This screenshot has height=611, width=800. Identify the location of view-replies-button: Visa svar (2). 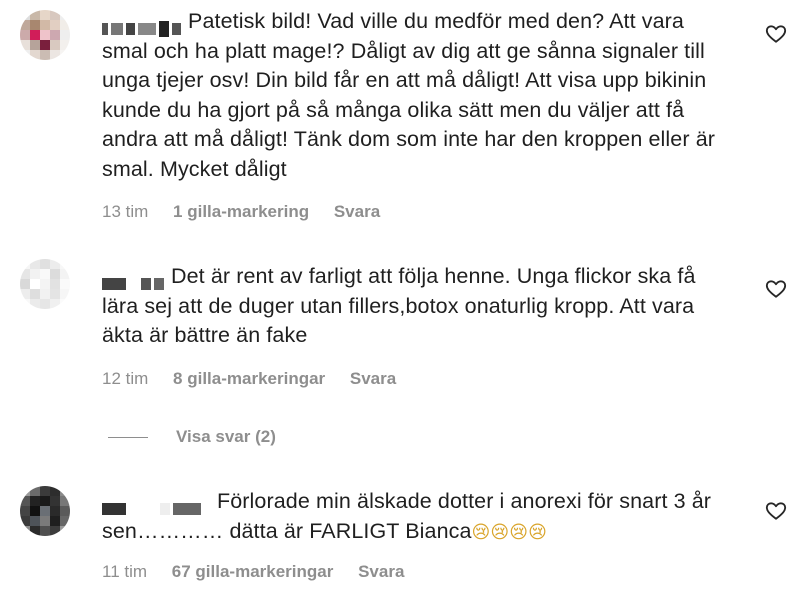
(192, 437).